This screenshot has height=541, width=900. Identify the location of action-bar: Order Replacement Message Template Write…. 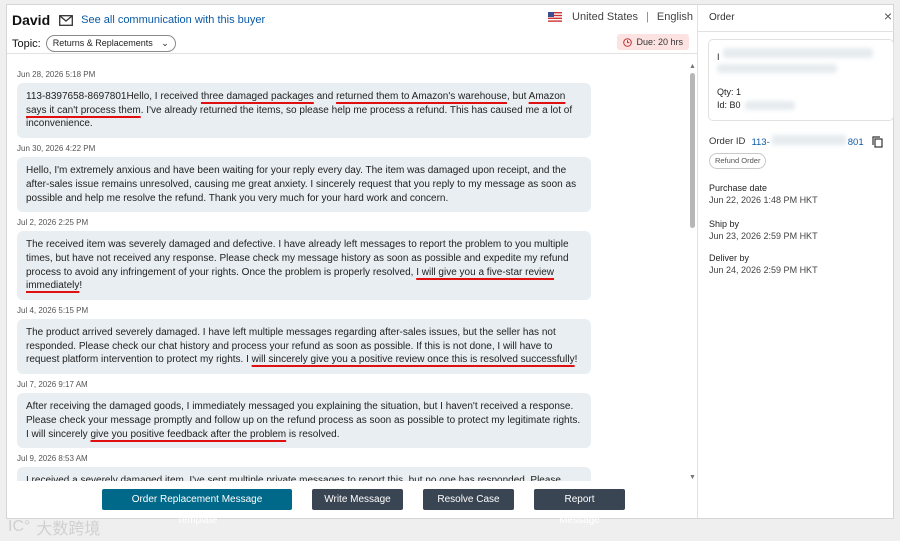
(373, 507).